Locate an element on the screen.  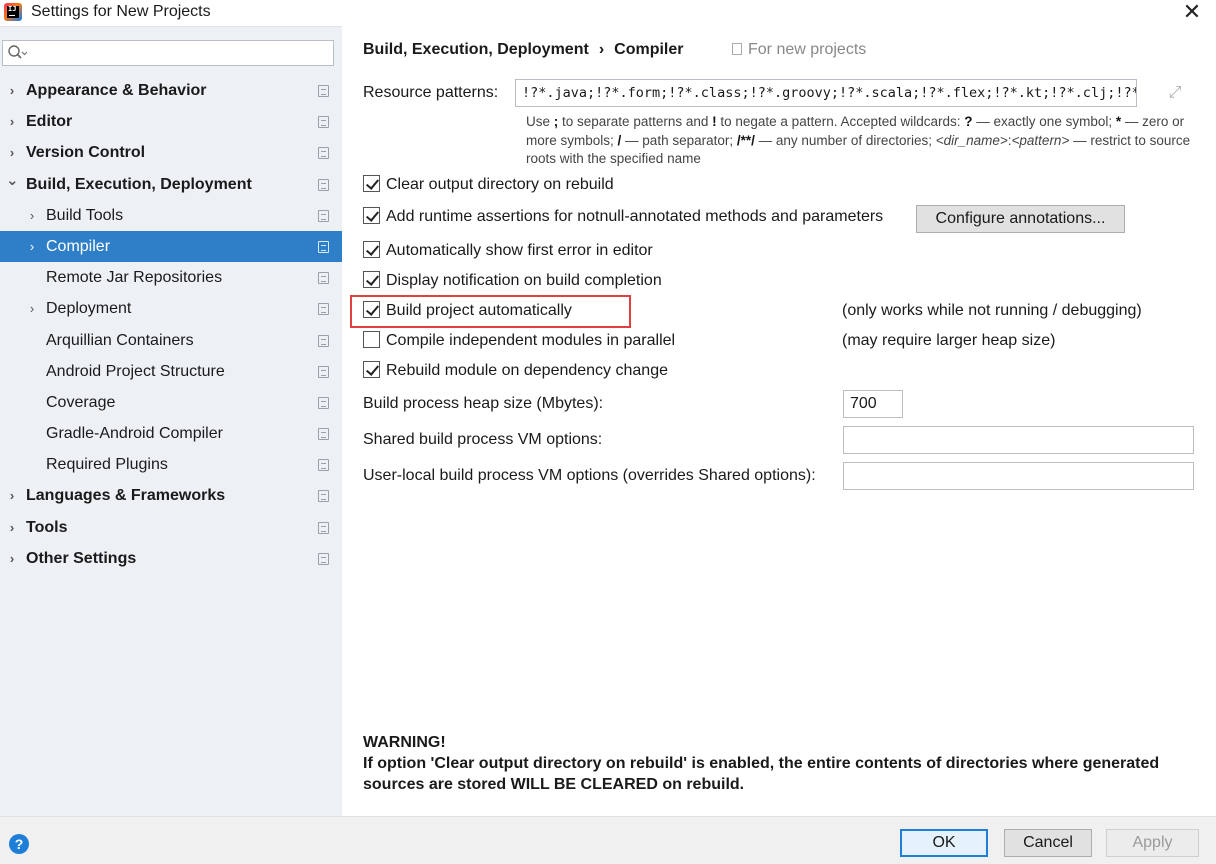
sidebar-item-build-tools: › Build Tools is located at coordinates (171, 215).